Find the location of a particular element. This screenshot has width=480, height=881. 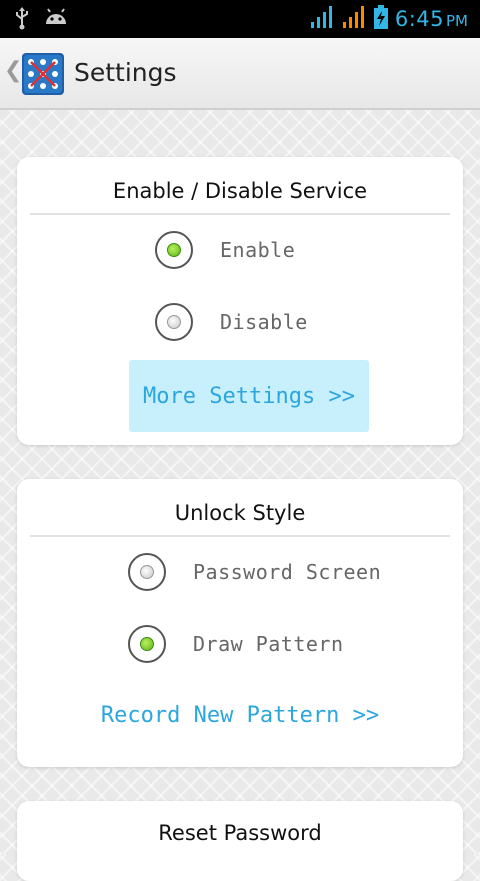

pattern-lock-app-icon is located at coordinates (43, 74).